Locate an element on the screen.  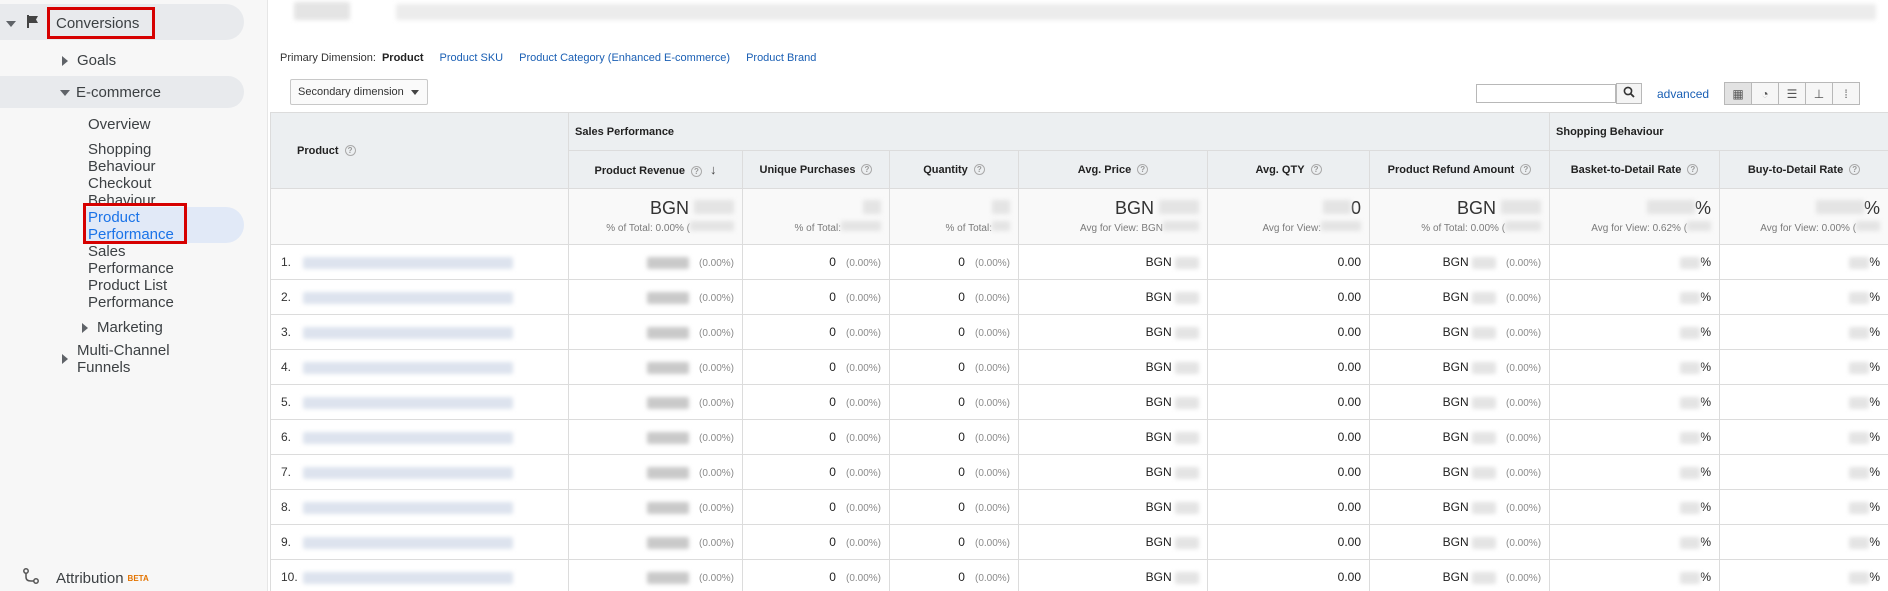
ecommerce-item: E-commerce is located at coordinates (110, 92).